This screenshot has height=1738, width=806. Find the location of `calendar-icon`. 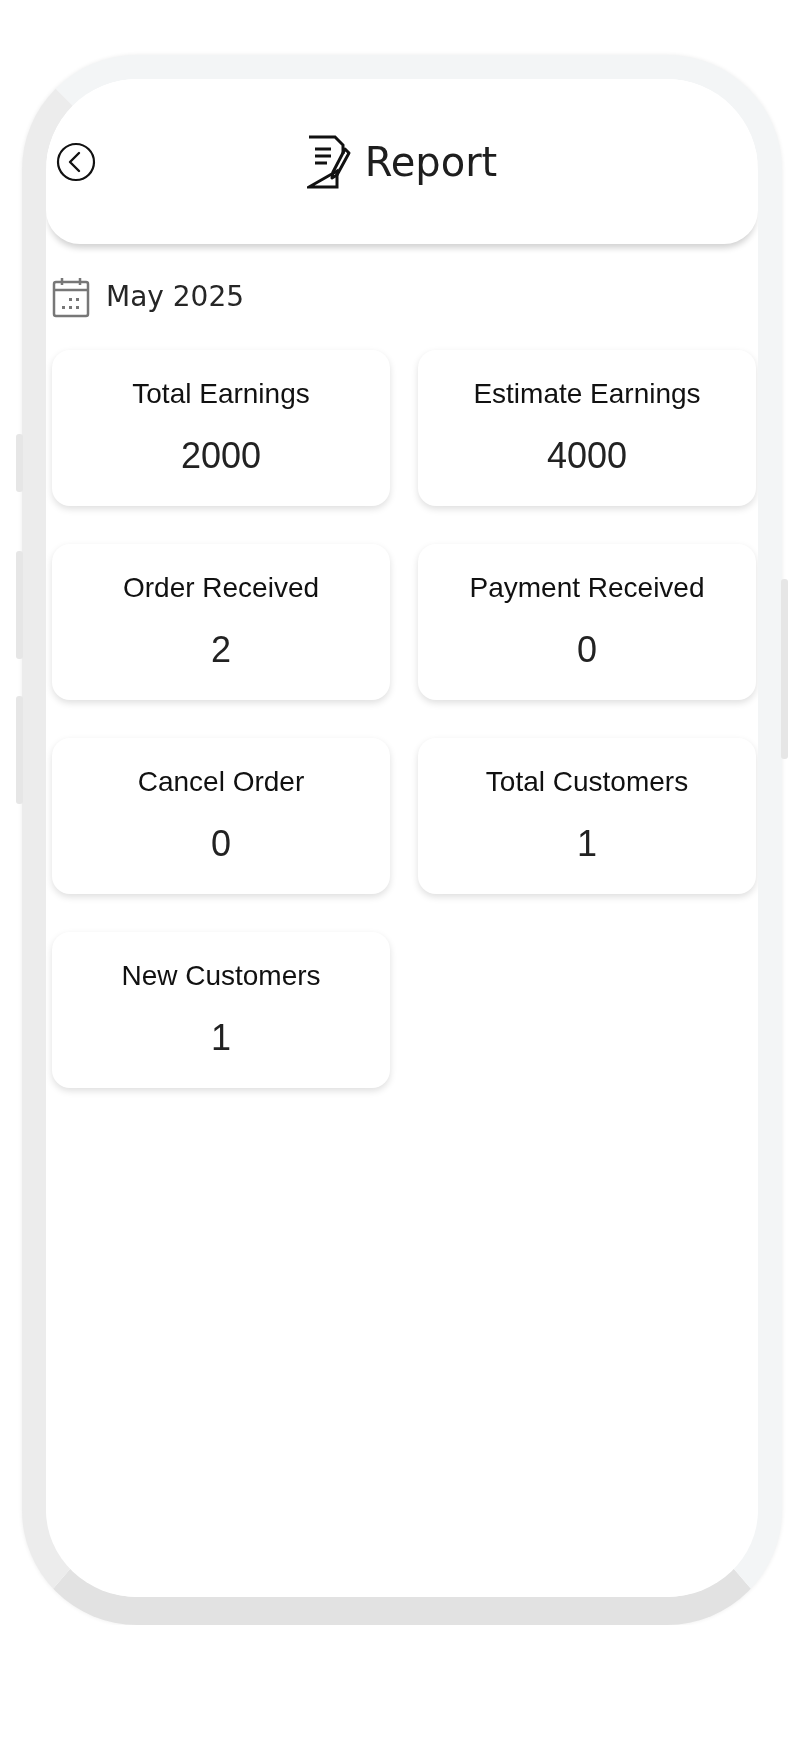

calendar-icon is located at coordinates (71, 297).